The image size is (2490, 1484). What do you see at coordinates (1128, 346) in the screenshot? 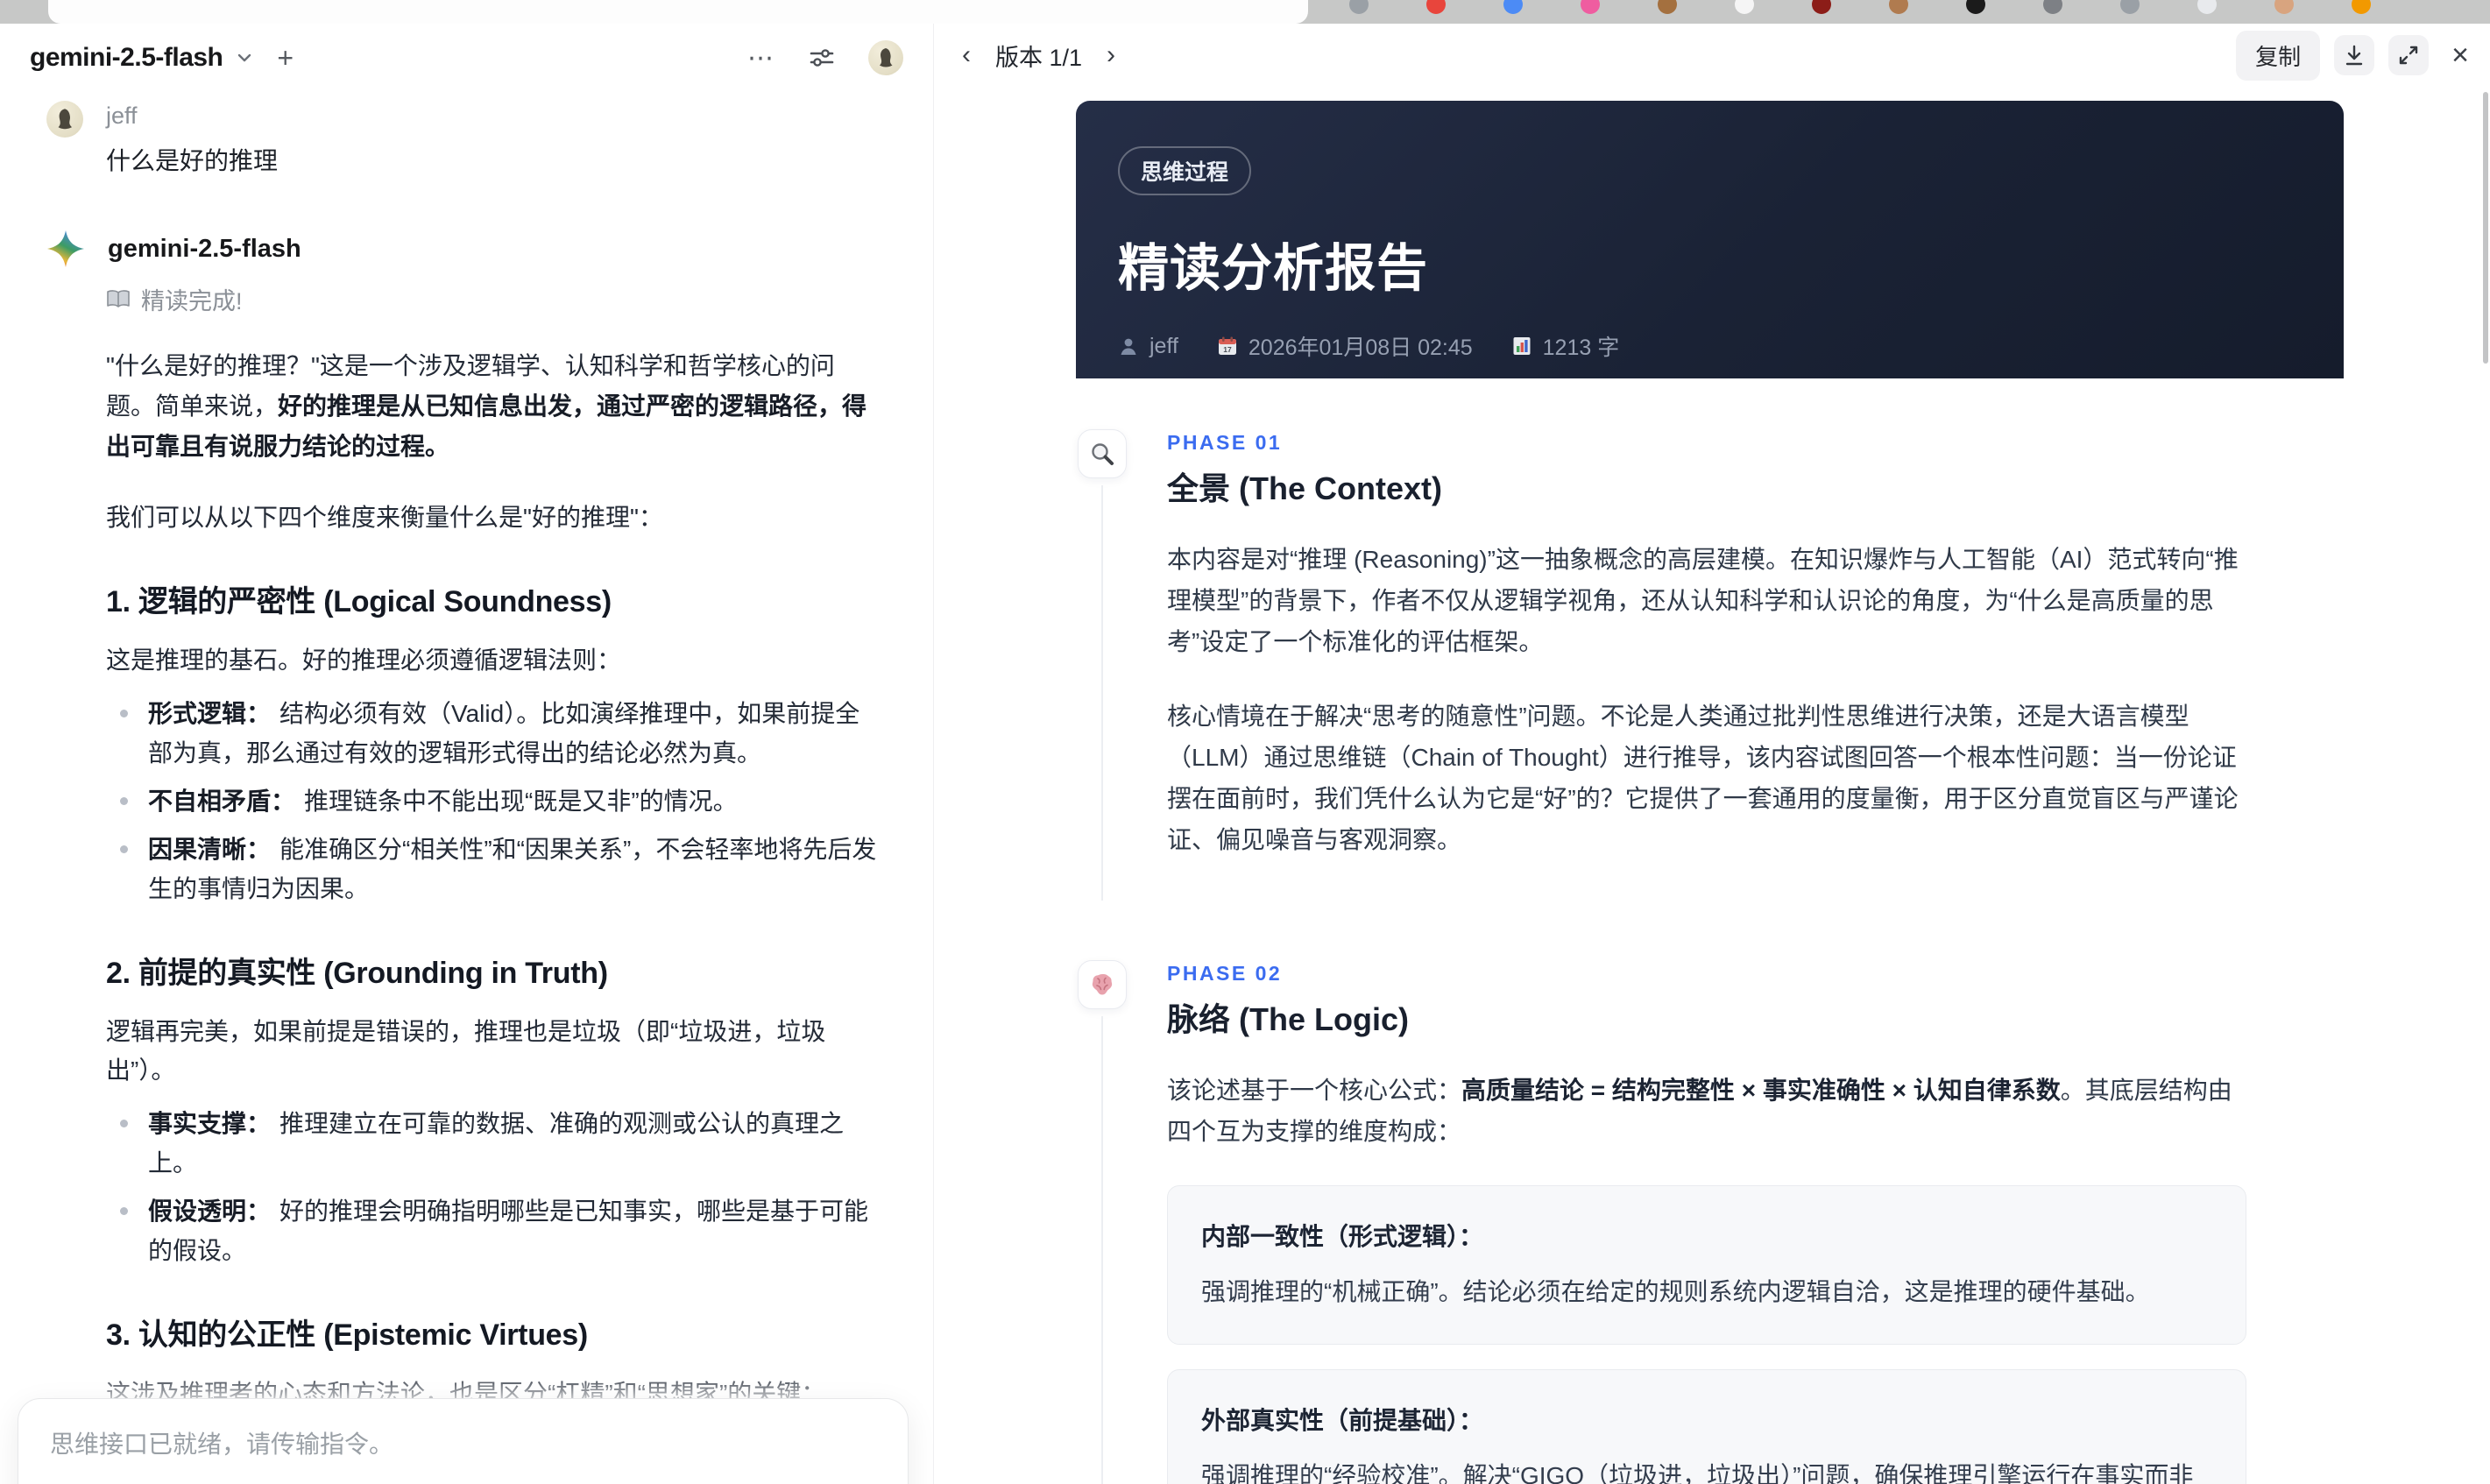
I see `person-icon` at bounding box center [1128, 346].